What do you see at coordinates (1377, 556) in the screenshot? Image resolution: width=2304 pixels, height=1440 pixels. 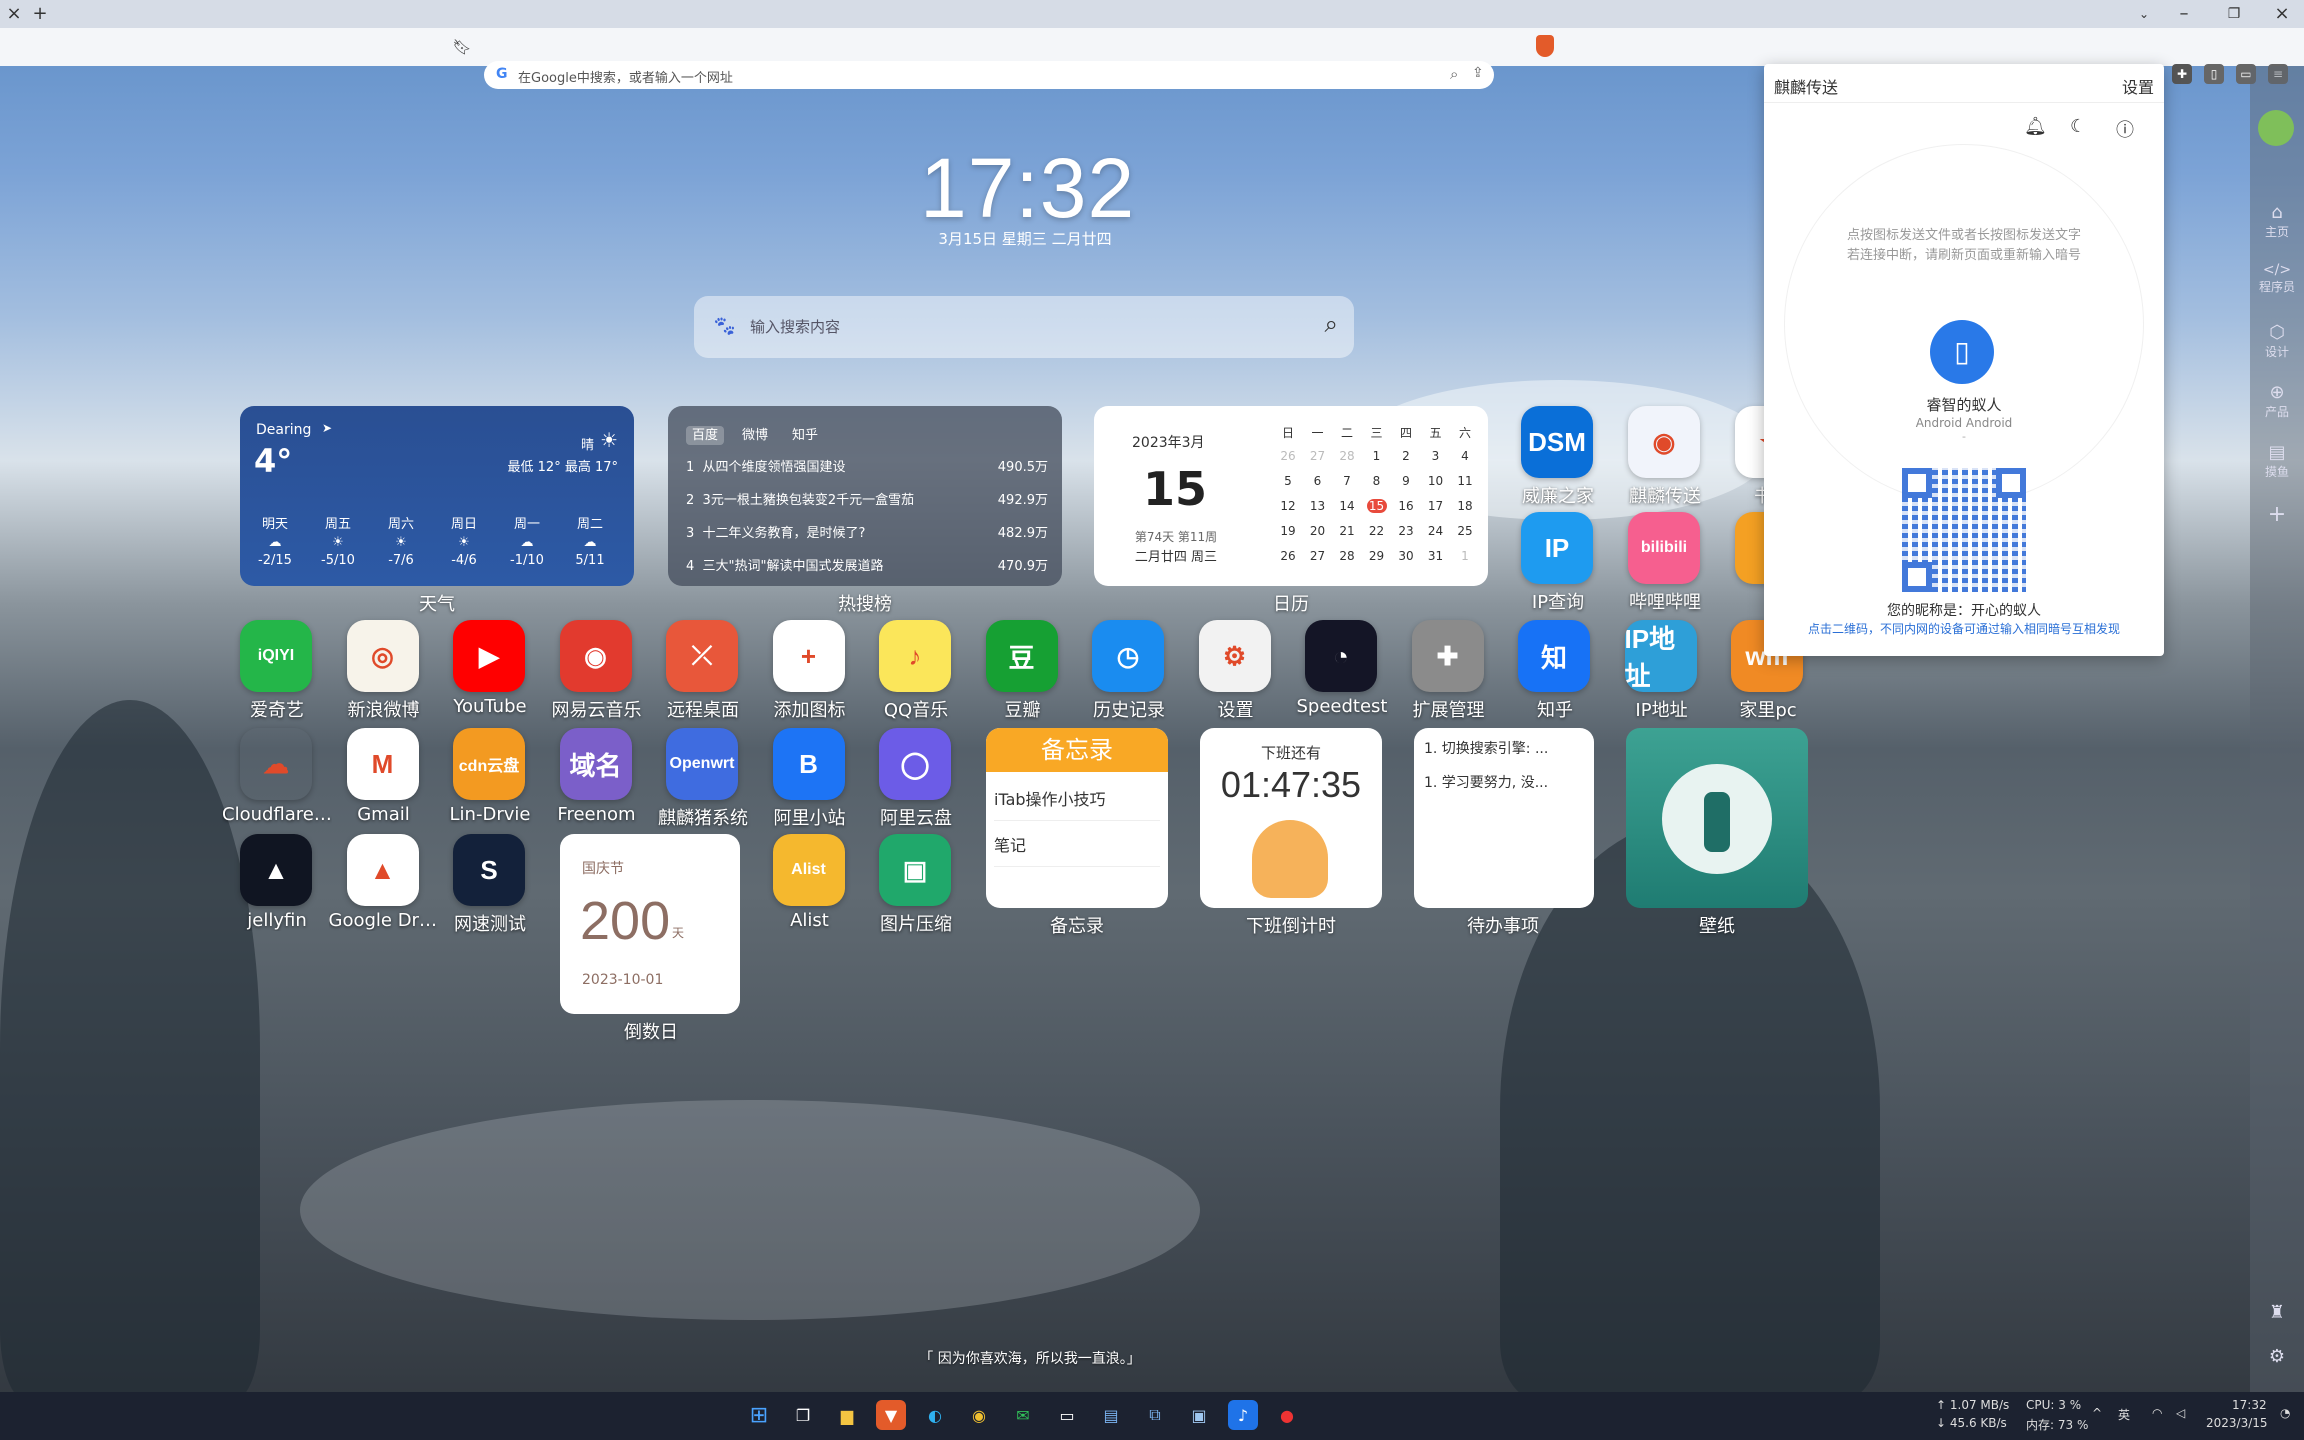 I see `calendar-date: 29` at bounding box center [1377, 556].